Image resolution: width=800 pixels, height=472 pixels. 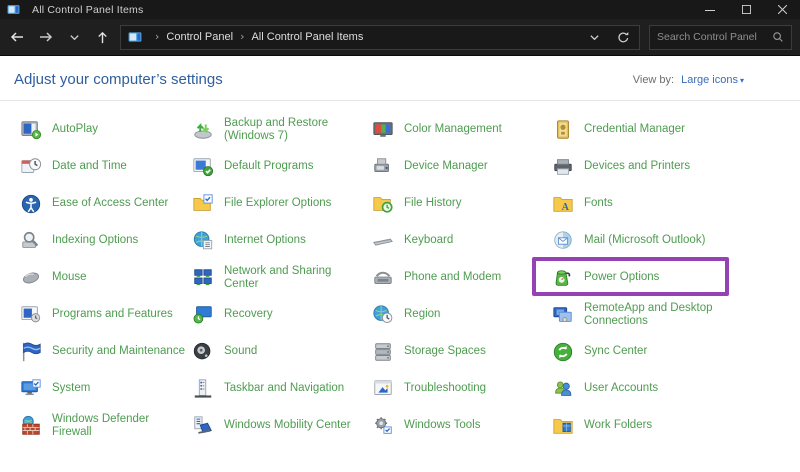 I want to click on dropdown-arrow-icon: ▾, so click(x=741, y=80).